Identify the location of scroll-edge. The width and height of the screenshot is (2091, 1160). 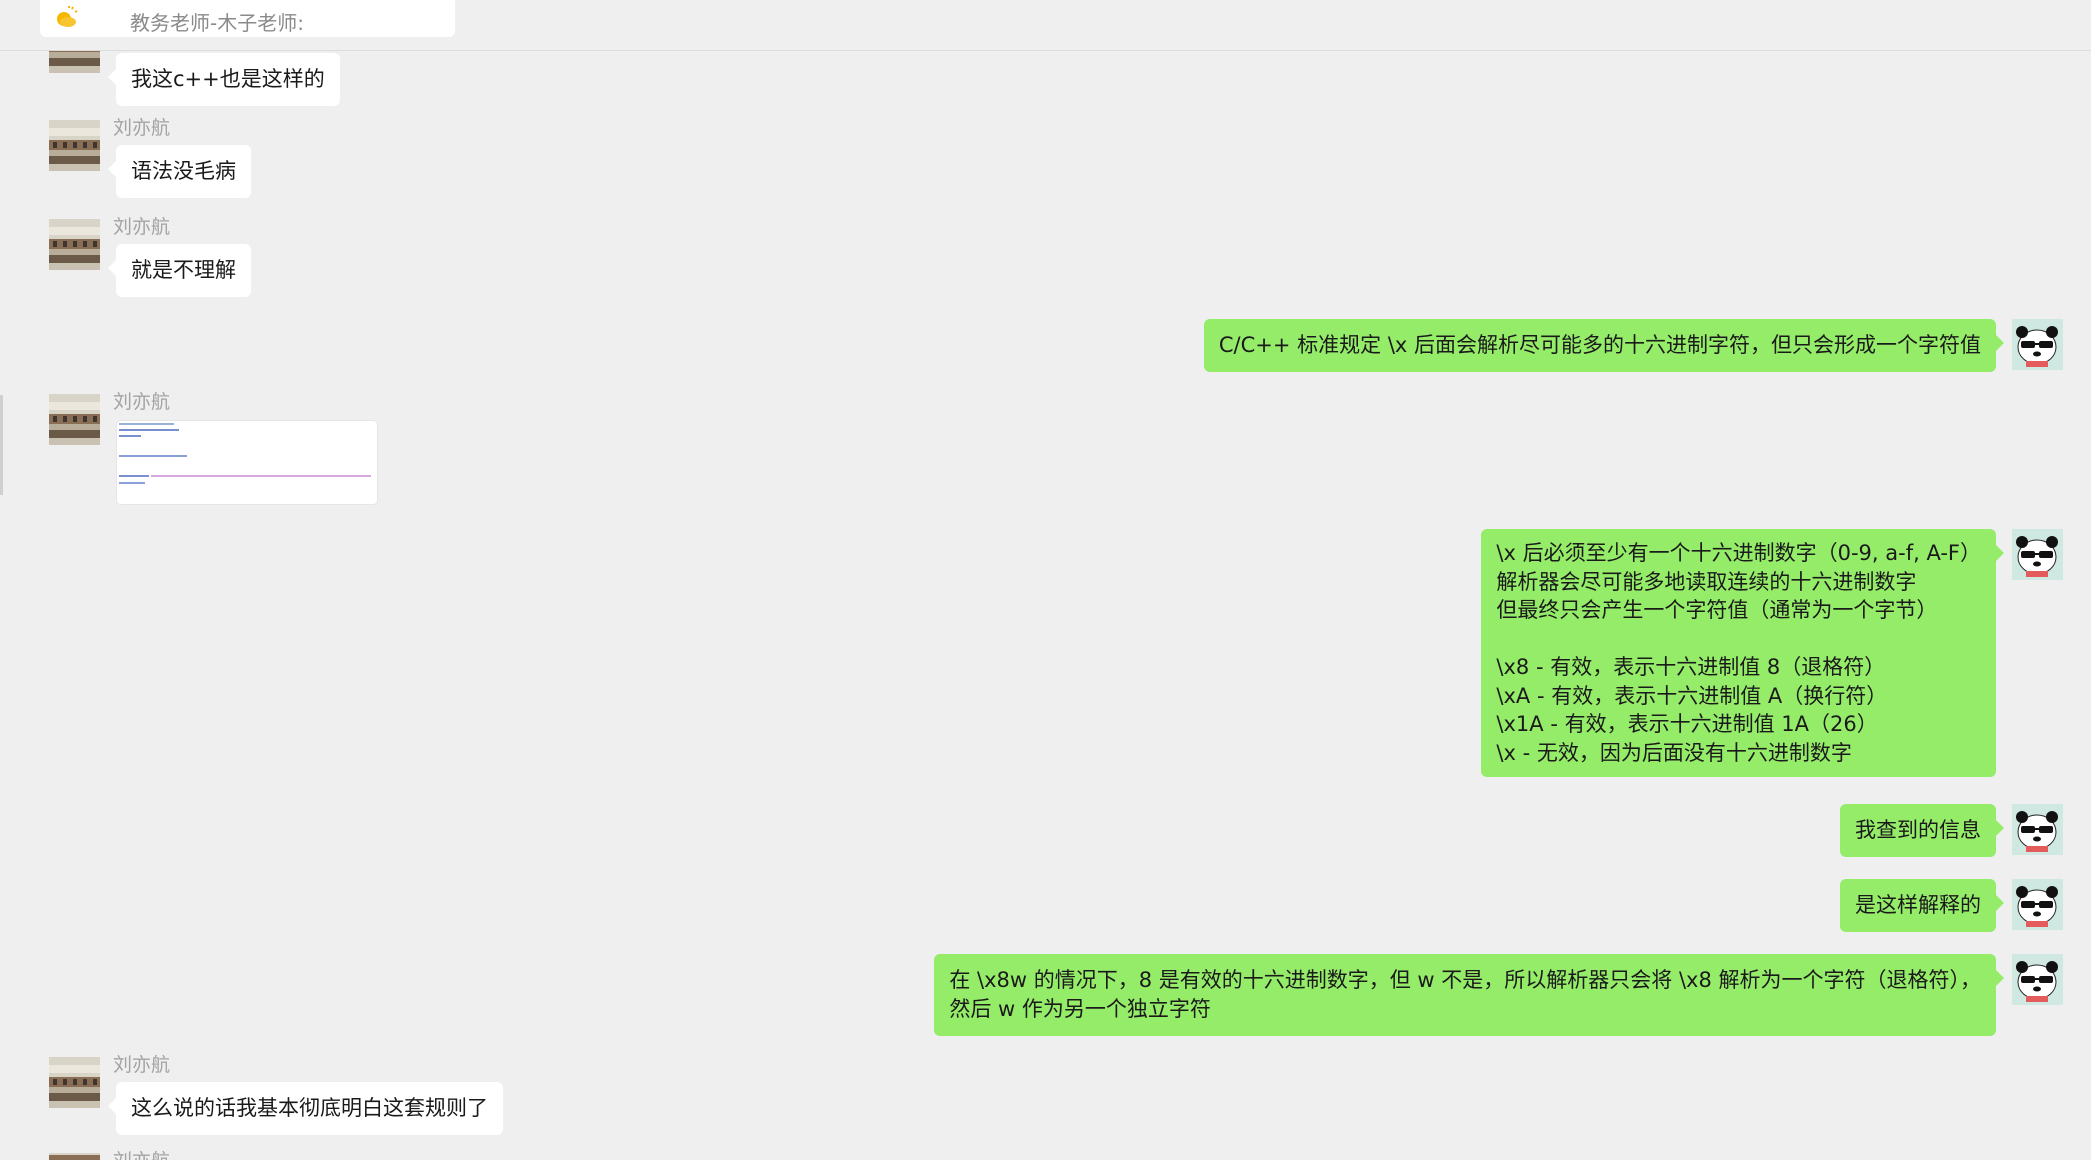
(1, 445).